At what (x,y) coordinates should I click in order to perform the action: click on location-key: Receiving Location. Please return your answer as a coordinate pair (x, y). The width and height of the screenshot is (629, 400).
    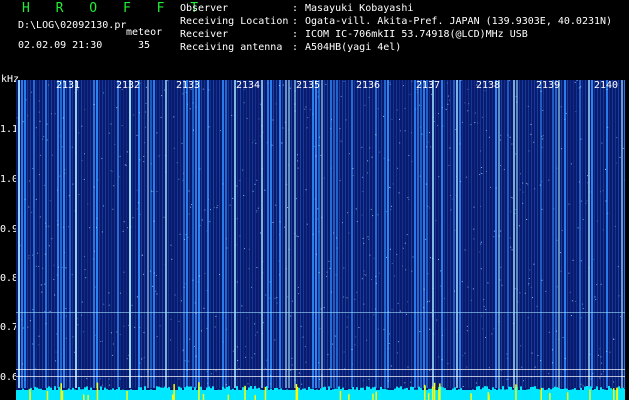
    Looking at the image, I should click on (234, 21).